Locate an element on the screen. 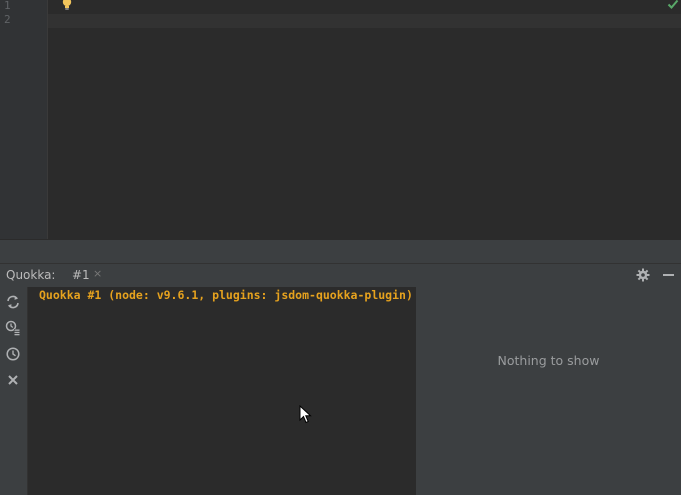 The image size is (681, 495). tab-quokka-1: #1 × is located at coordinates (88, 275).